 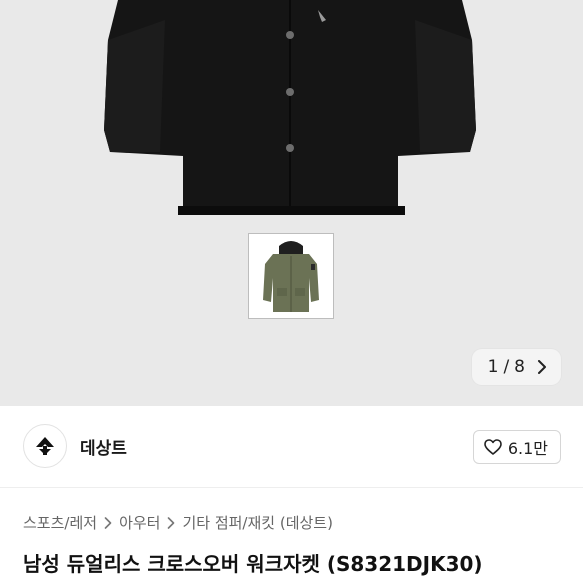 I want to click on thumbnail-jacket-image, so click(x=291, y=276).